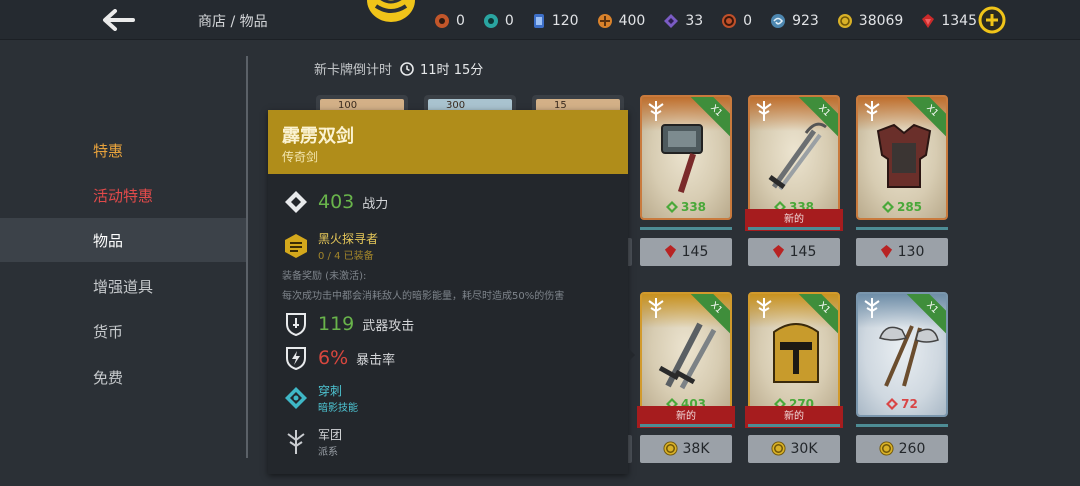 The width and height of the screenshot is (1080, 486). What do you see at coordinates (794, 449) in the screenshot?
I see `buy-button-helmet: 30K` at bounding box center [794, 449].